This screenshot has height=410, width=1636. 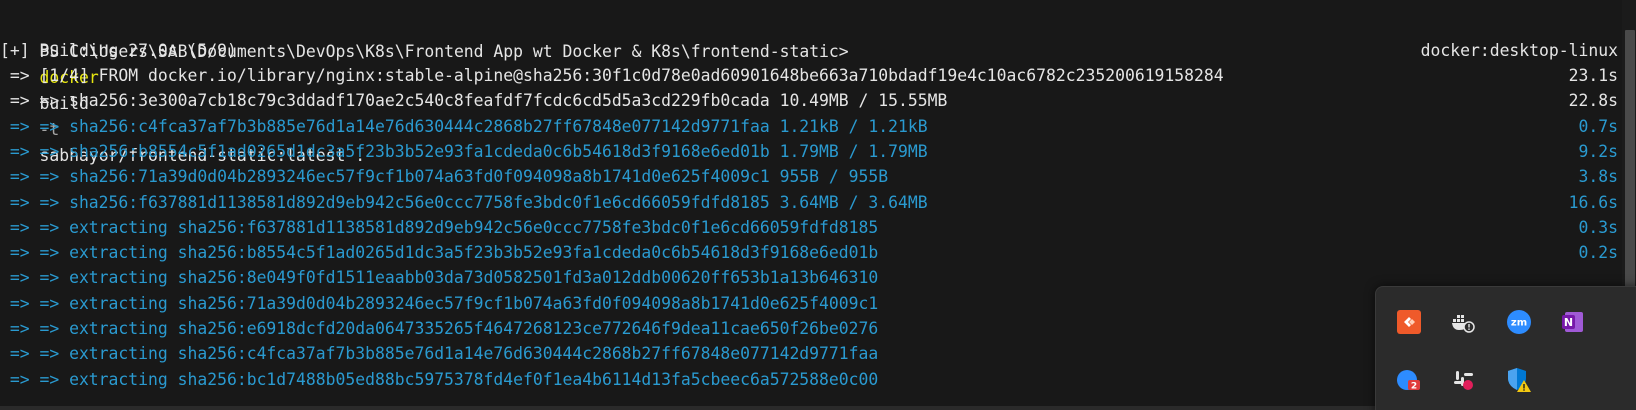 I want to click on zoom-icon: zm, so click(x=1519, y=322).